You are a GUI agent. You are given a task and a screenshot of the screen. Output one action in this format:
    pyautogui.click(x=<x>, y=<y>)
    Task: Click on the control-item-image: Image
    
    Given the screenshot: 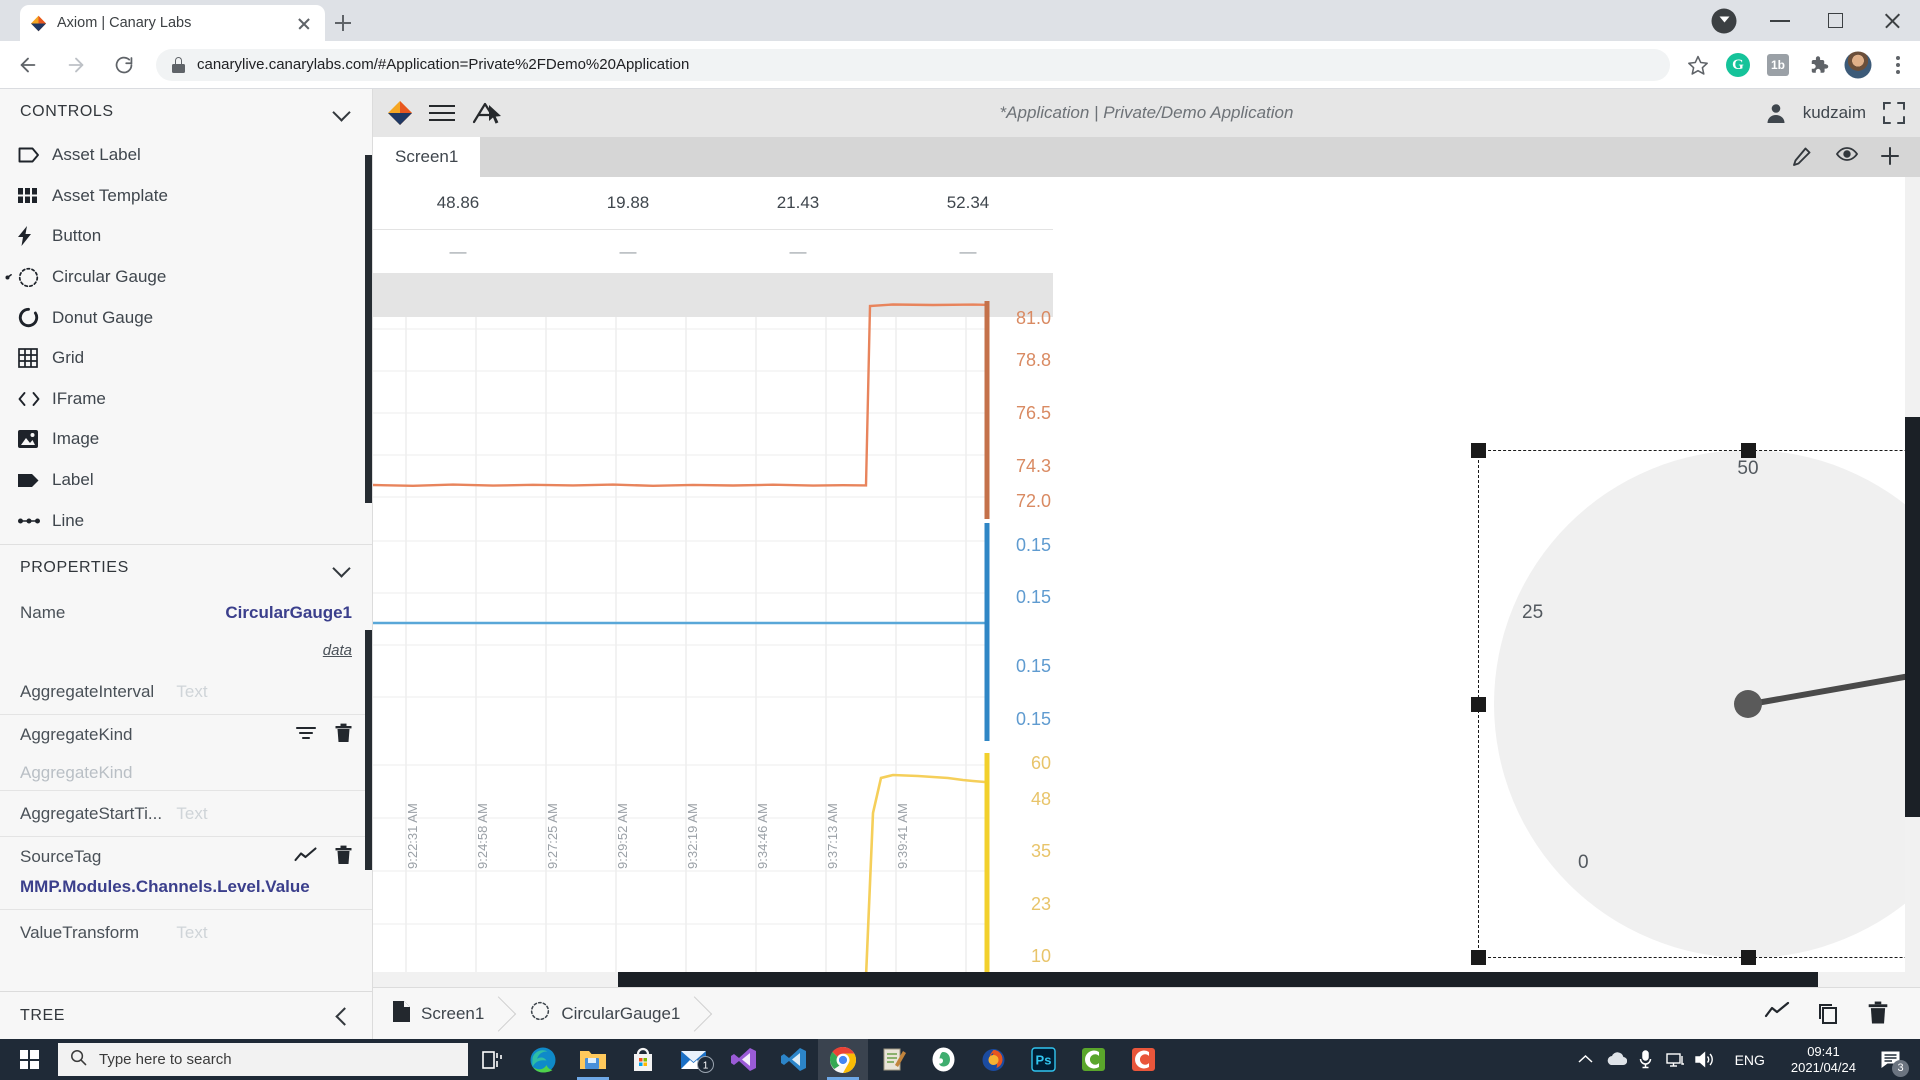 What is the action you would take?
    pyautogui.click(x=186, y=439)
    